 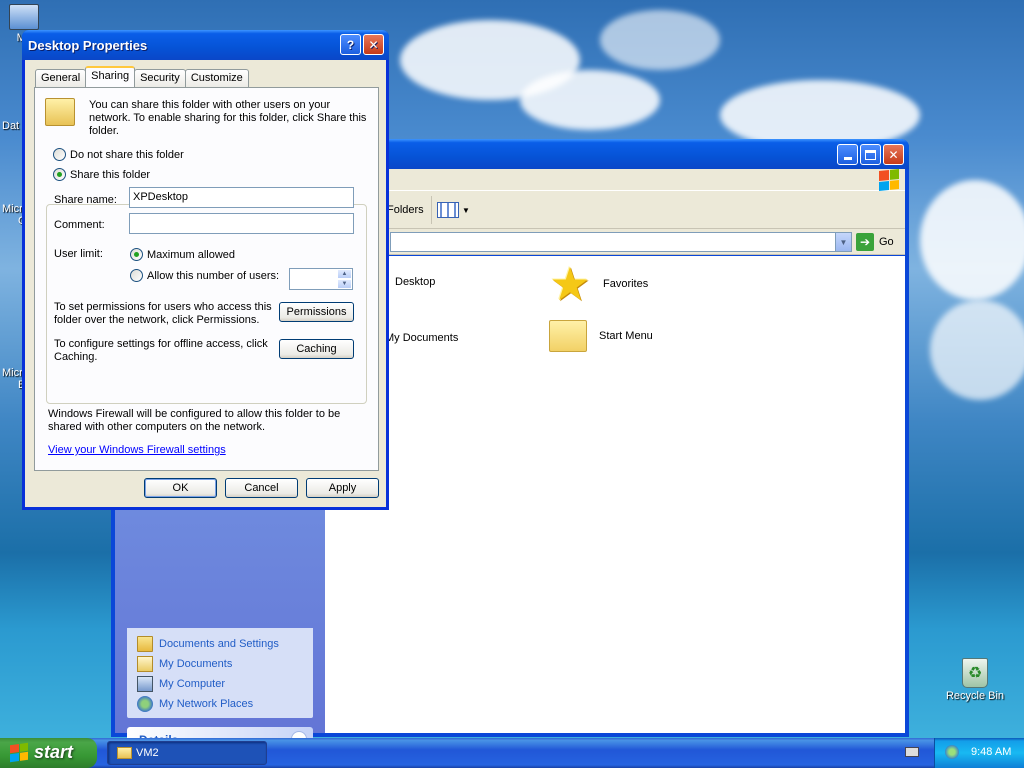 What do you see at coordinates (220, 684) in the screenshot?
I see `other-place-my-computer: My Computer` at bounding box center [220, 684].